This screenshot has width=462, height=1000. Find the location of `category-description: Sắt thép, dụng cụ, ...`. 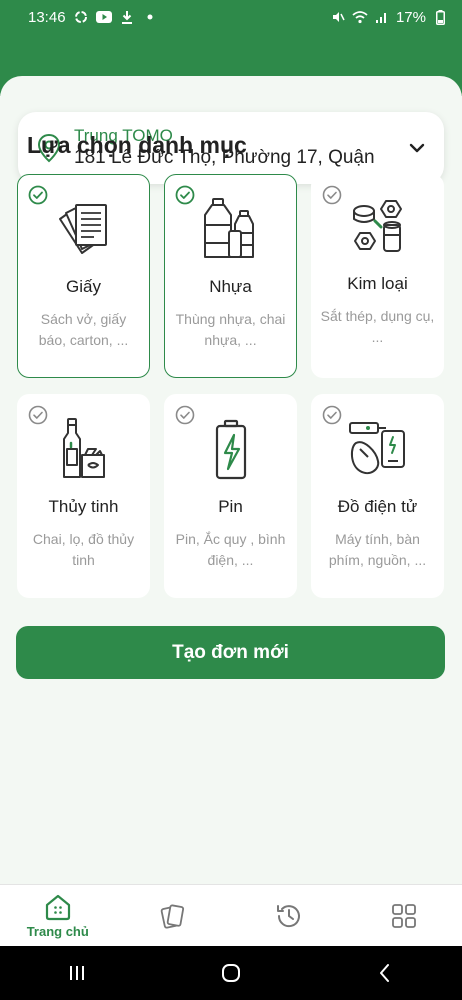

category-description: Sắt thép, dụng cụ, ... is located at coordinates (377, 326).